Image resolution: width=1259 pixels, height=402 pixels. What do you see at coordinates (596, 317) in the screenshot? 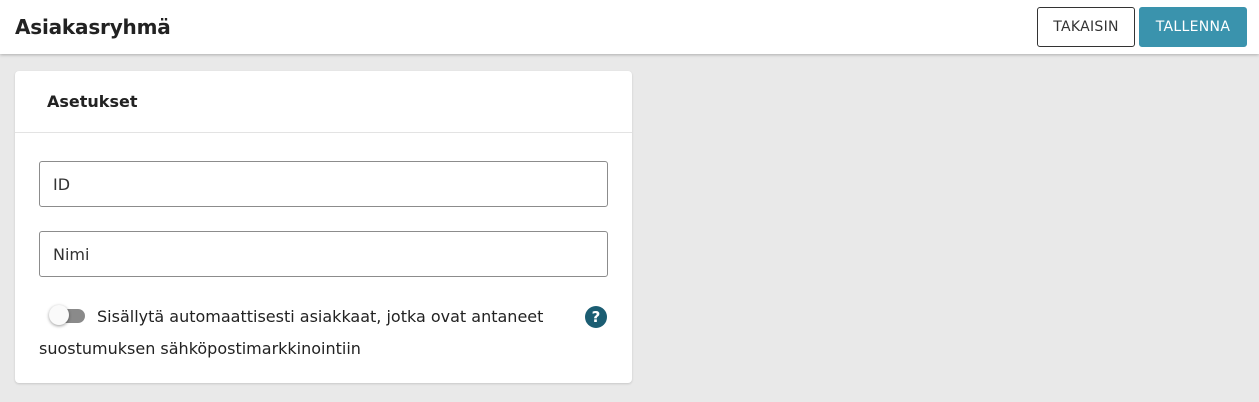
I see `help-circle-icon: ?` at bounding box center [596, 317].